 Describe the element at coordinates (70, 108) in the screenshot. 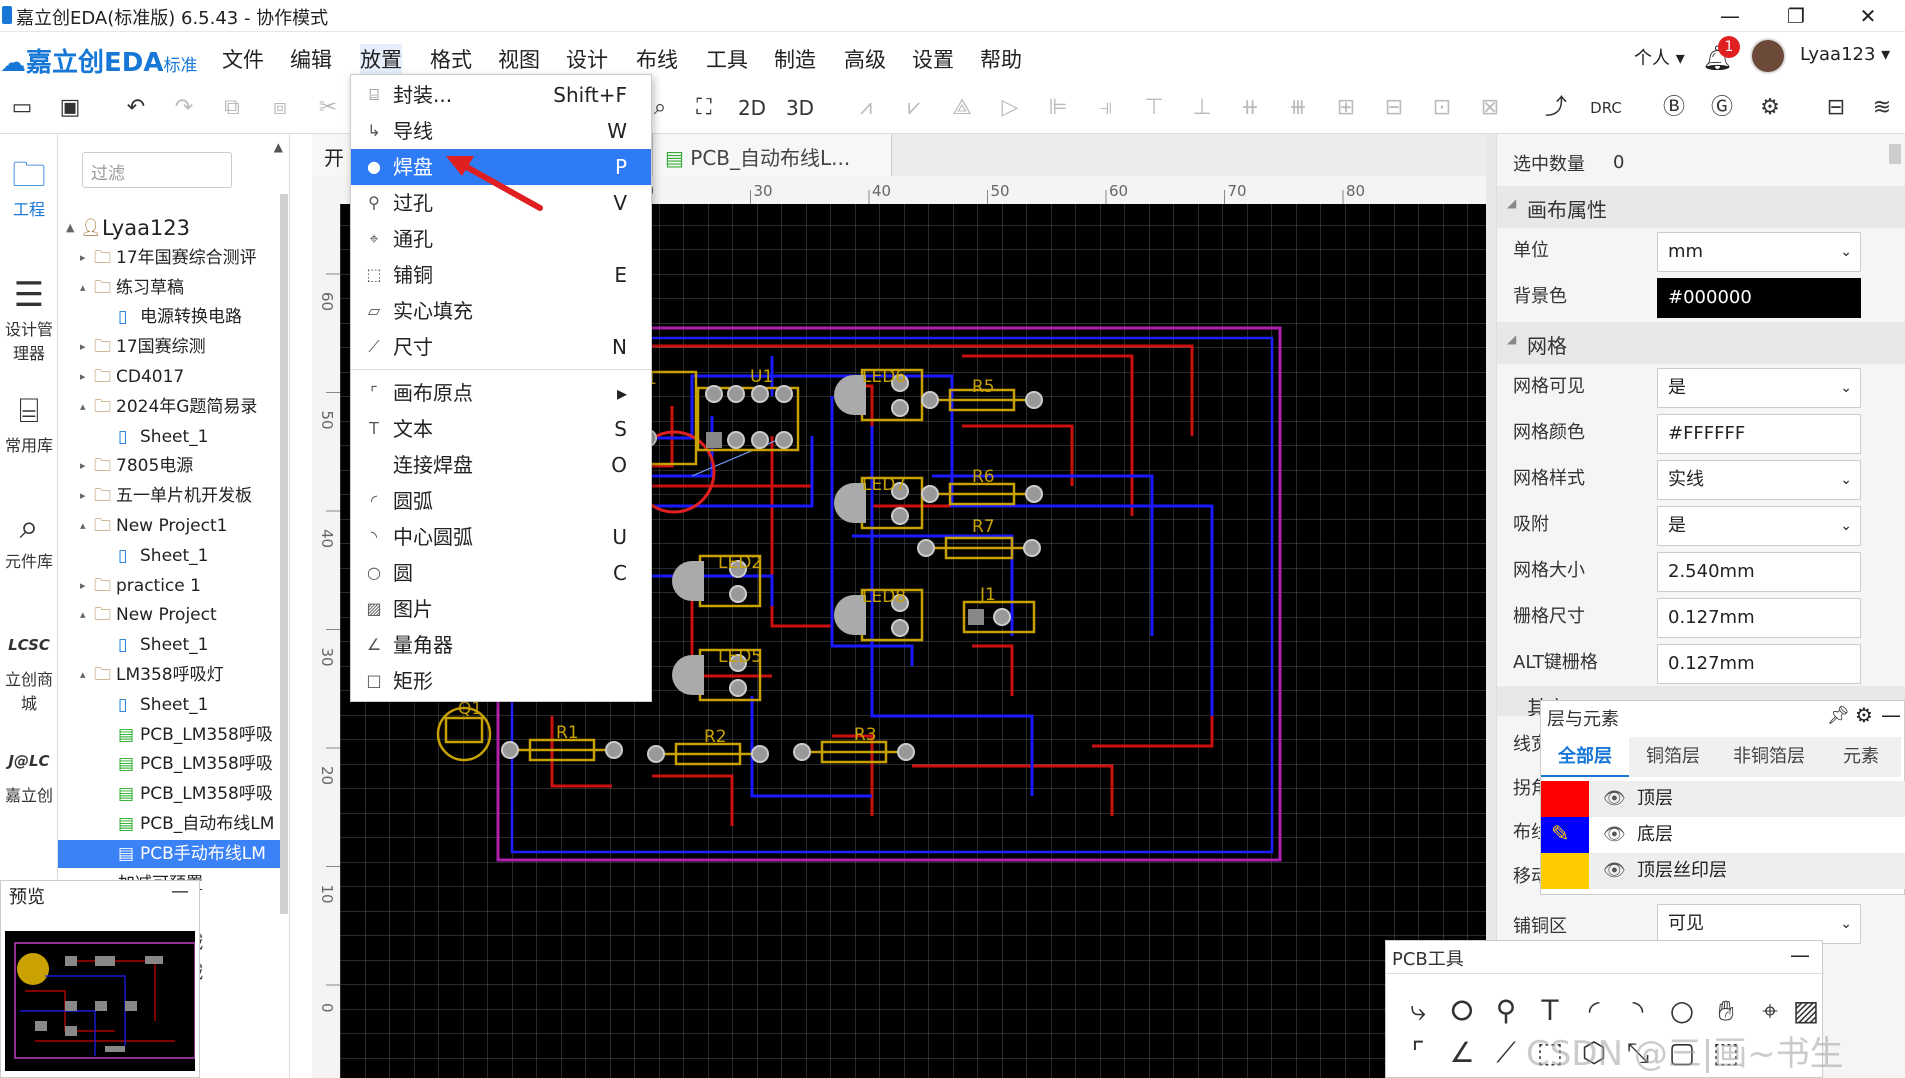

I see `save-icon: ▣` at that location.